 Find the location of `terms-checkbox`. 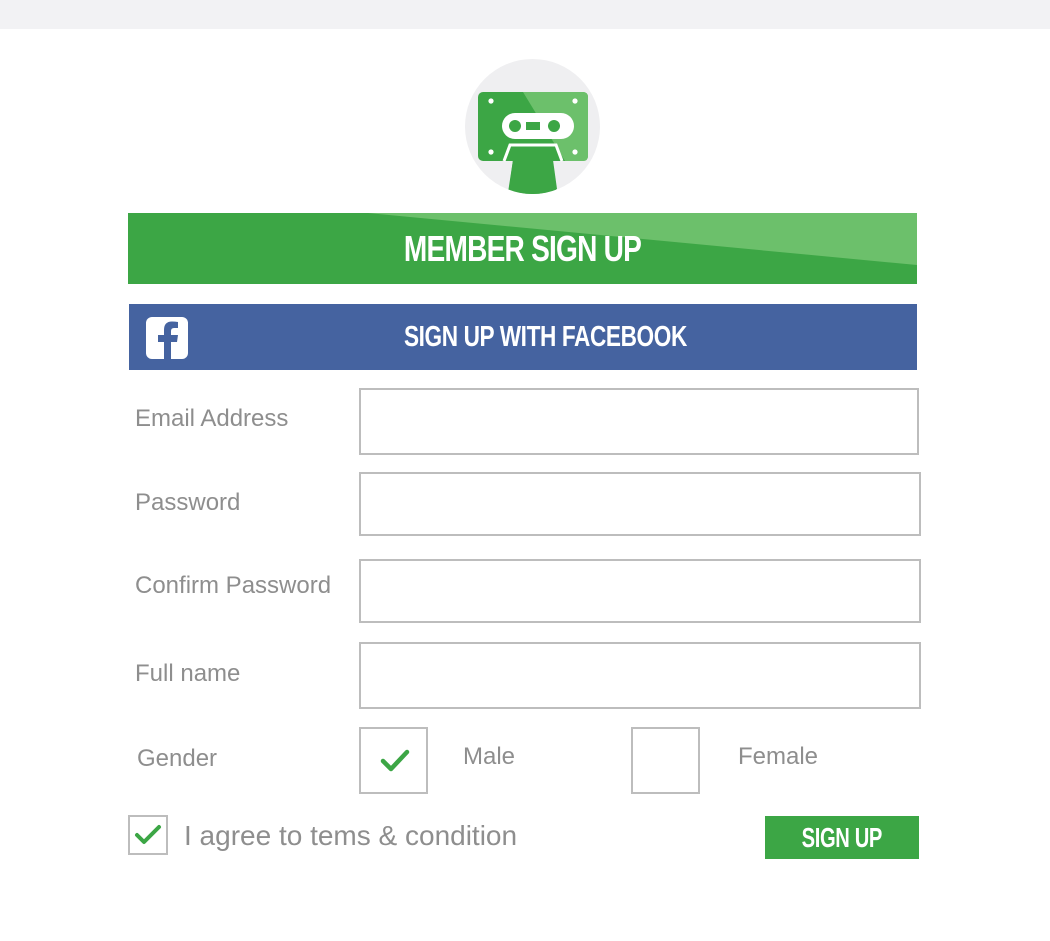

terms-checkbox is located at coordinates (148, 835).